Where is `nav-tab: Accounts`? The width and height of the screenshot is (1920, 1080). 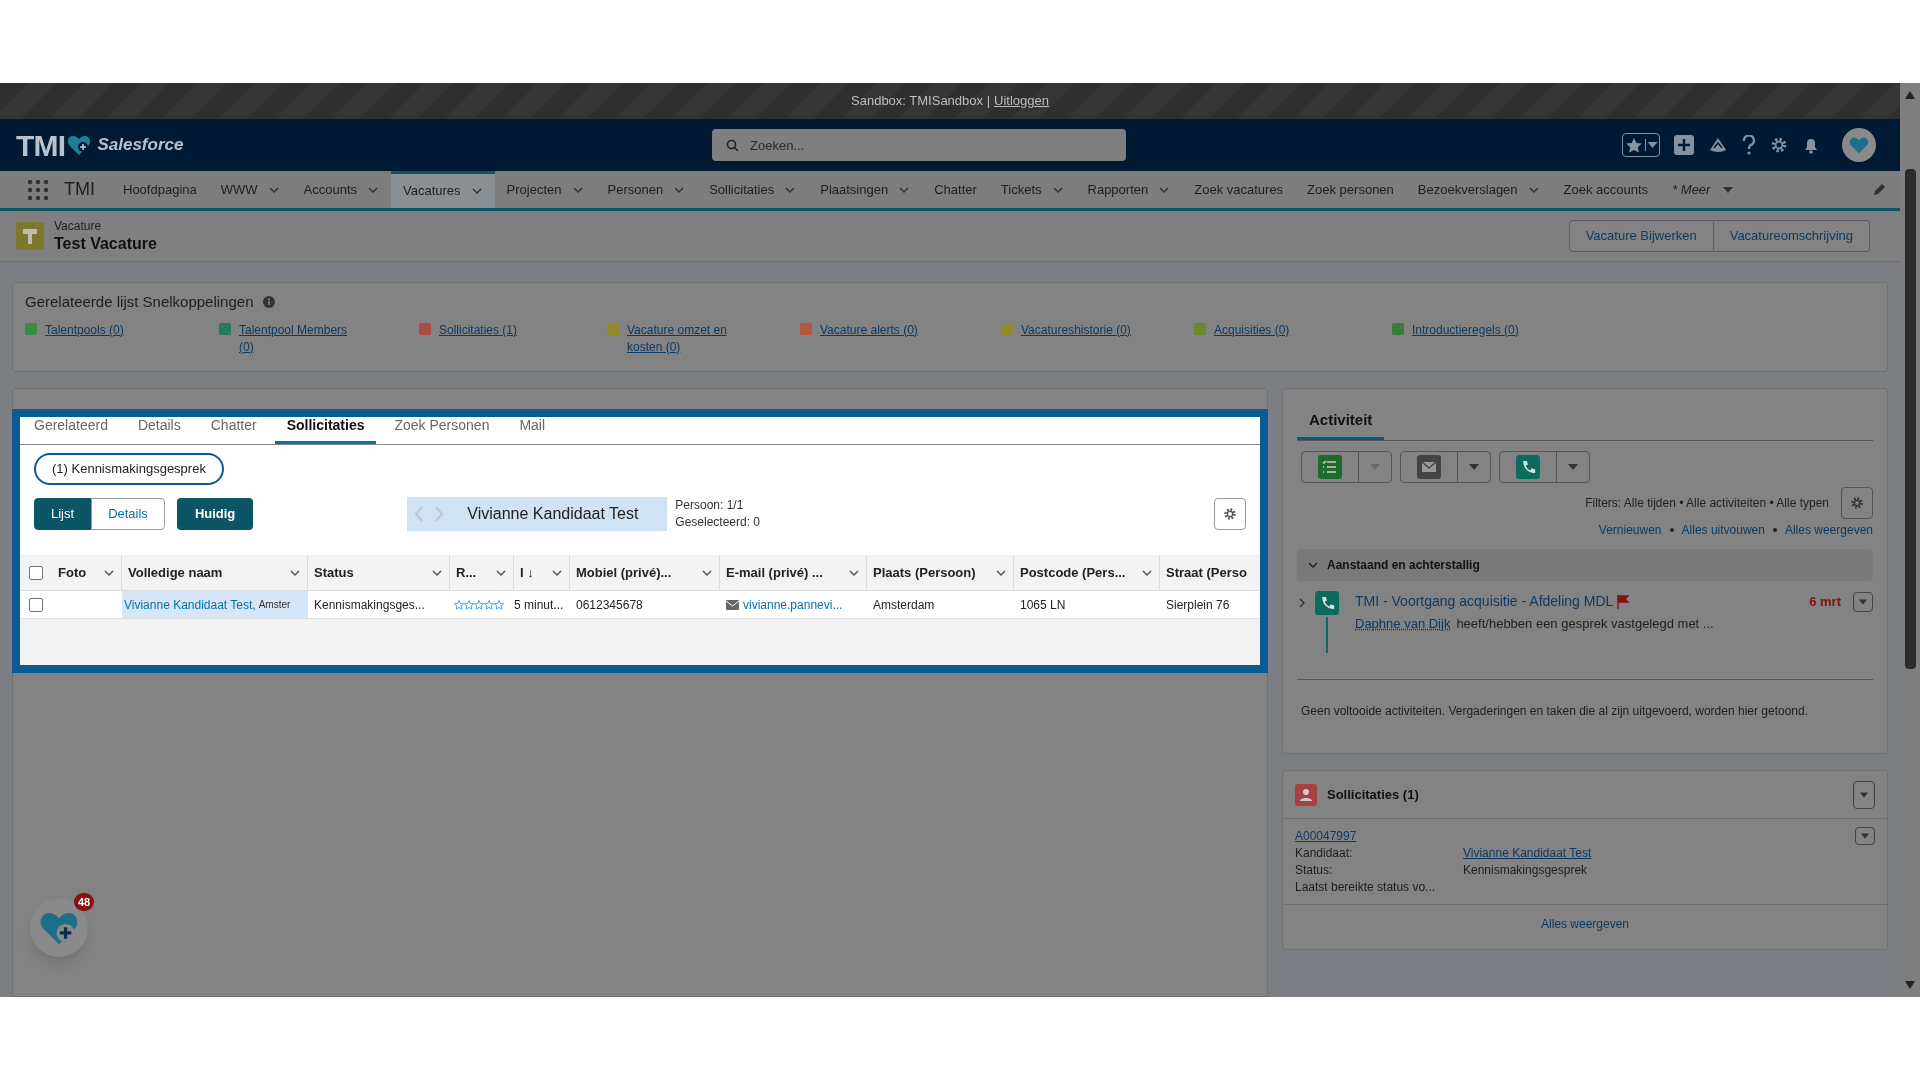 nav-tab: Accounts is located at coordinates (341, 189).